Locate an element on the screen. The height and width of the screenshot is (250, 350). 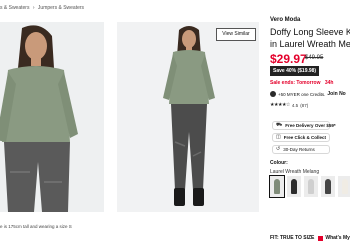
breadcrumb: s & Sweaters › Jumpers & Sweaters is located at coordinates (42, 8).